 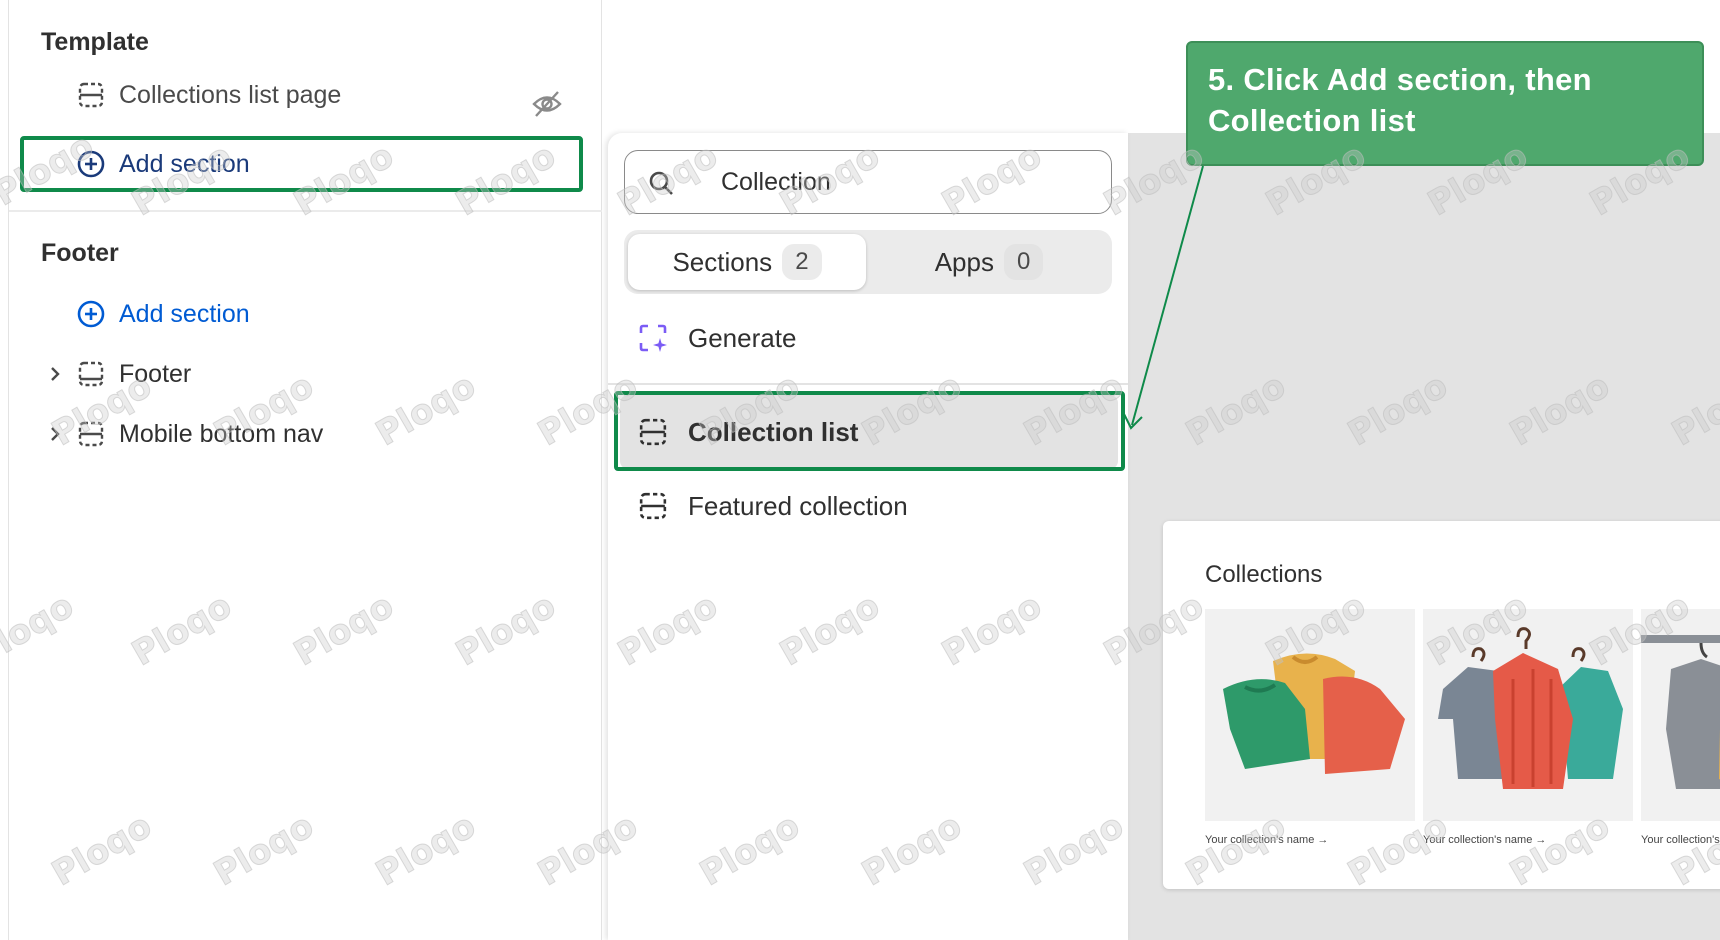 What do you see at coordinates (95, 42) in the screenshot?
I see `template-group-title: Template` at bounding box center [95, 42].